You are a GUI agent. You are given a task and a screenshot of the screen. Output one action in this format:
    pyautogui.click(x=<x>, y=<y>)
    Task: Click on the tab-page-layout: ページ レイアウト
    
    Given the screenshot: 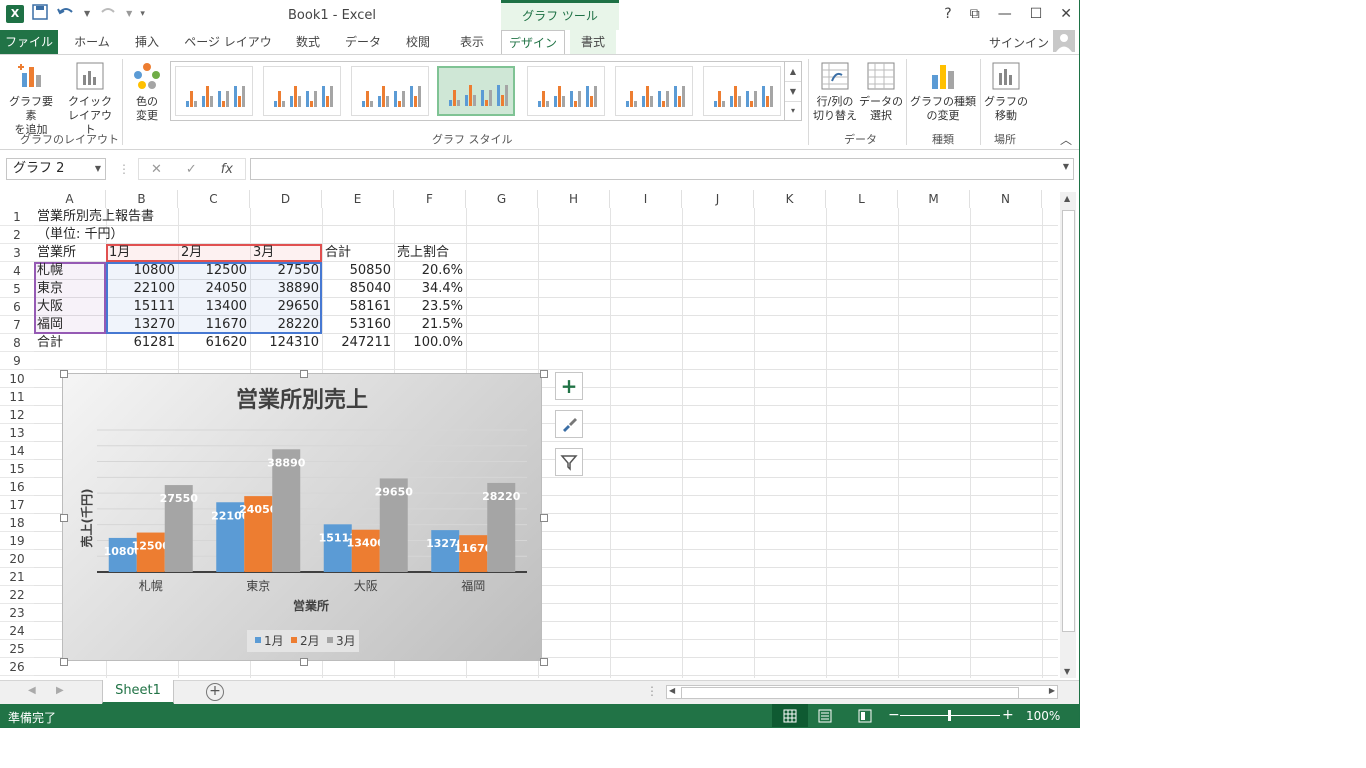 What is the action you would take?
    pyautogui.click(x=228, y=51)
    